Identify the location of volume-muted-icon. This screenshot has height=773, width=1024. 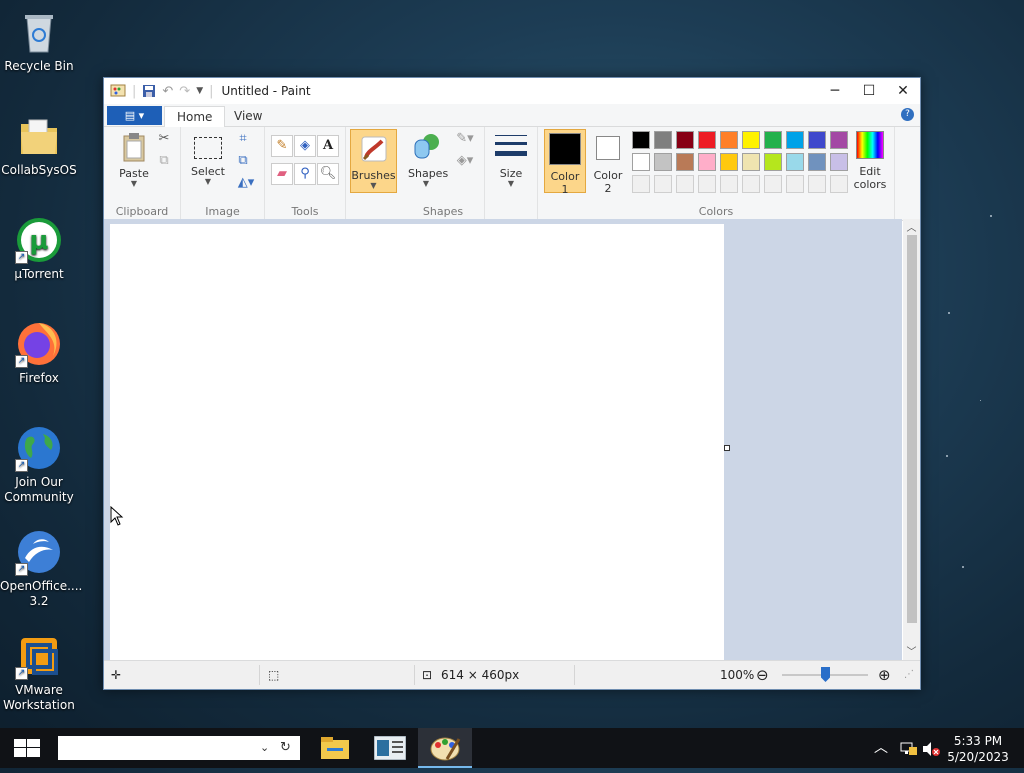
(931, 749).